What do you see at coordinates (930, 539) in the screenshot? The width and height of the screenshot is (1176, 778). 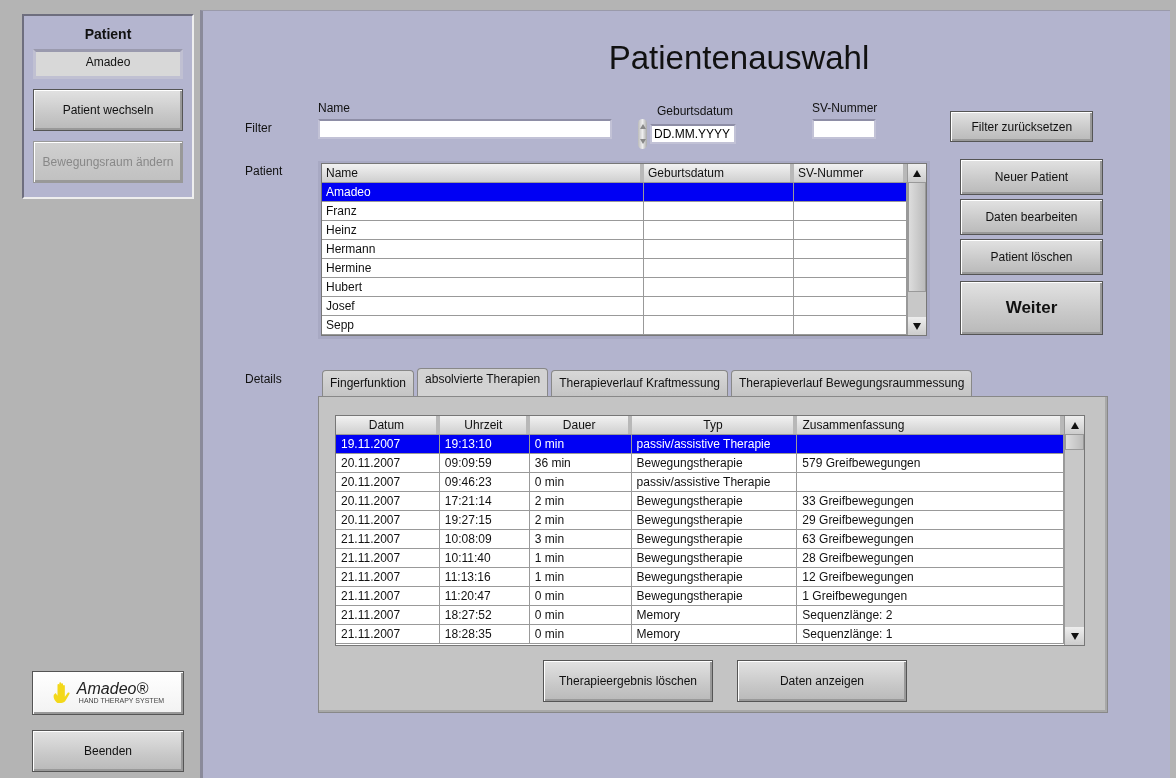 I see `table-cell: 63 Greifbewegungen` at bounding box center [930, 539].